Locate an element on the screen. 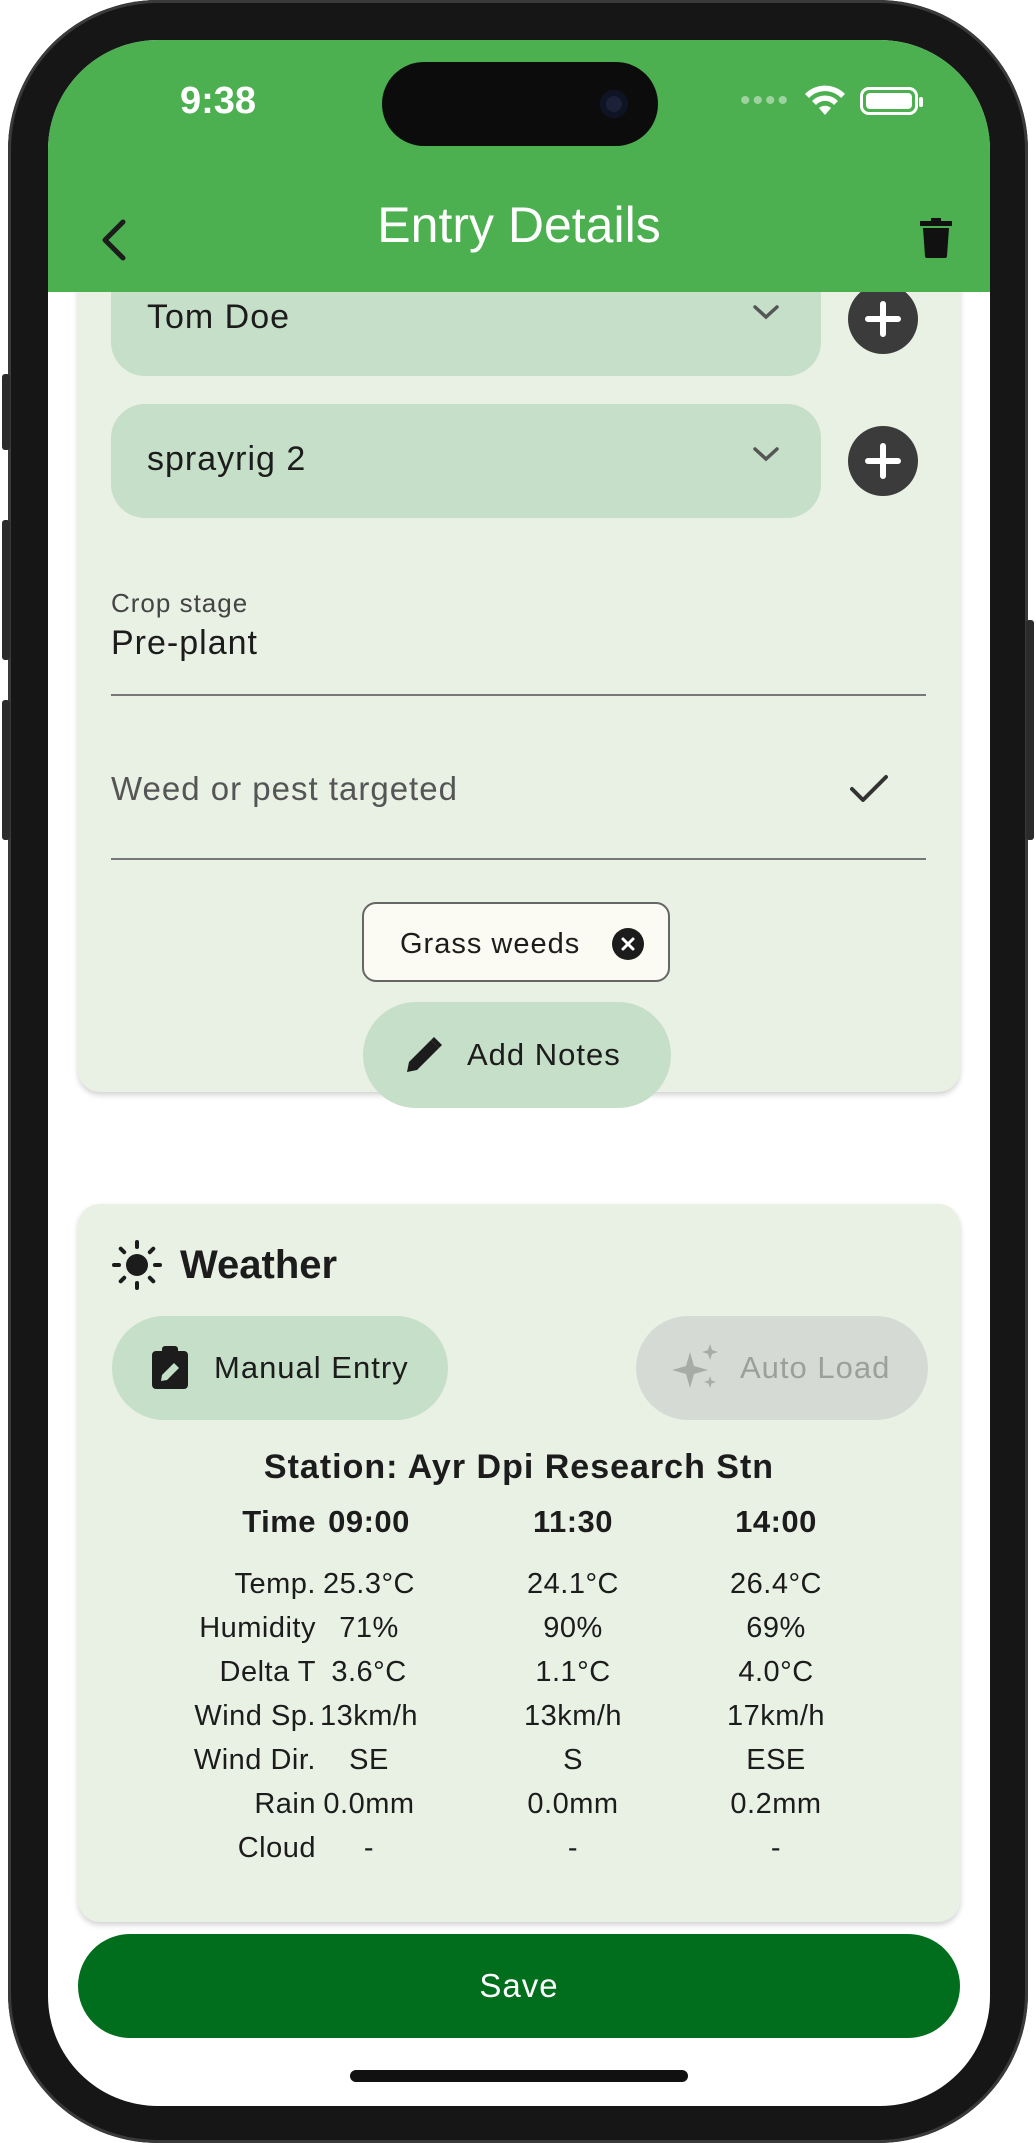  manual-entry-button: Manual Entry is located at coordinates (280, 1368).